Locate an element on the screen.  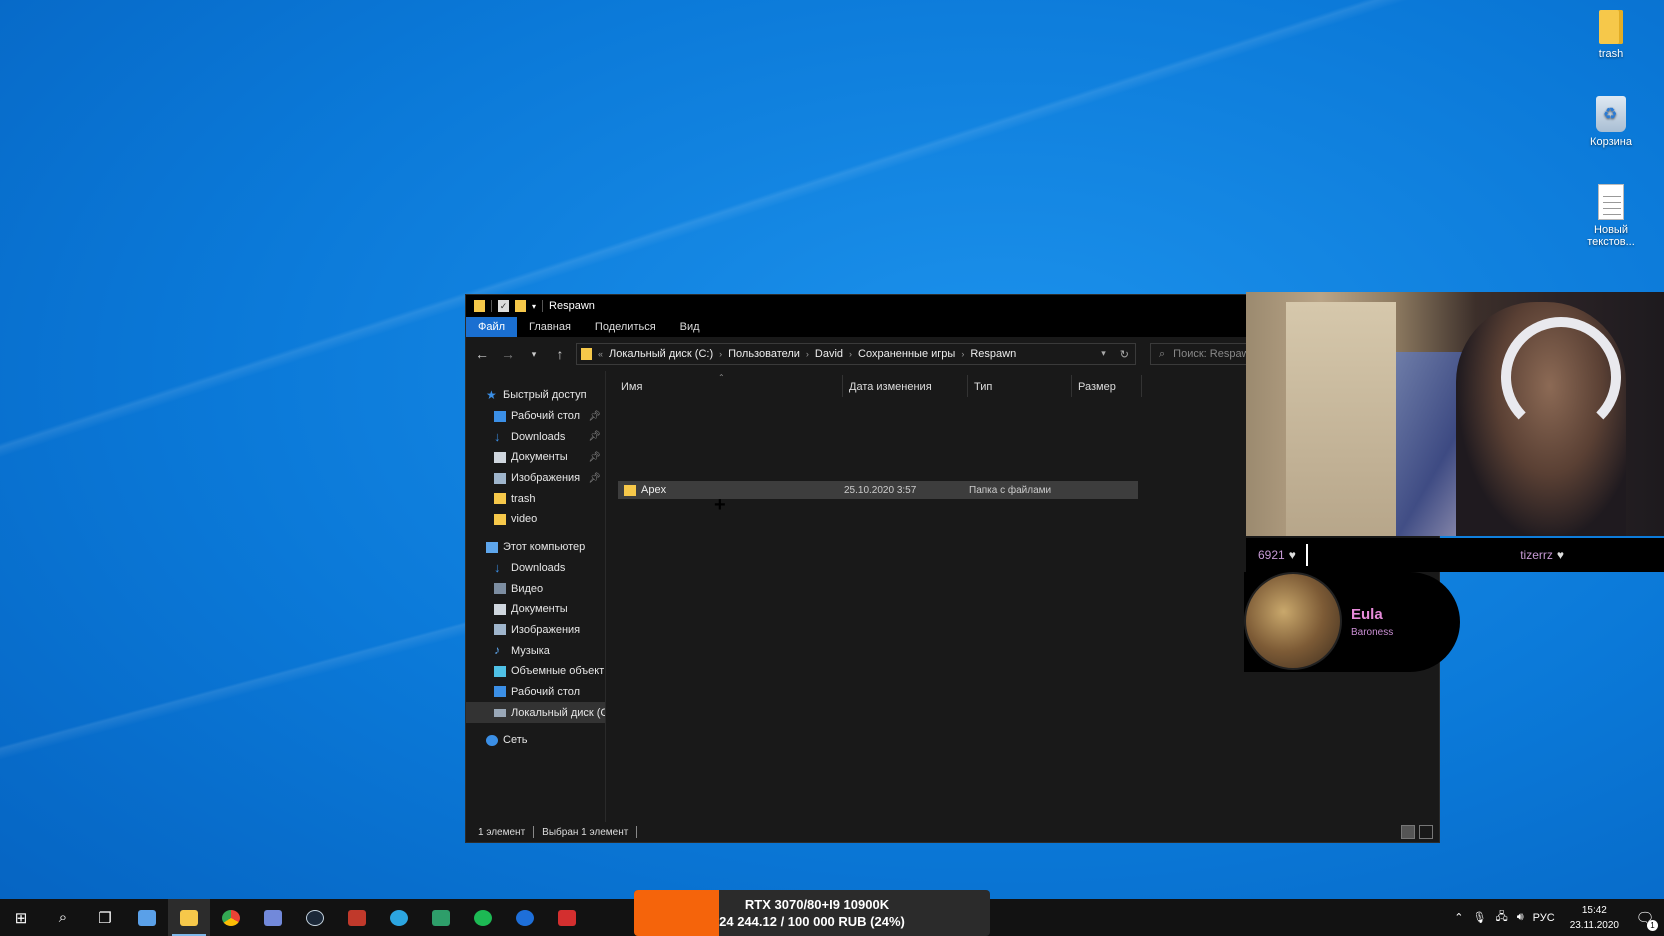
recent-locations-chevron-icon: ▾ is located at coordinates (534, 354).